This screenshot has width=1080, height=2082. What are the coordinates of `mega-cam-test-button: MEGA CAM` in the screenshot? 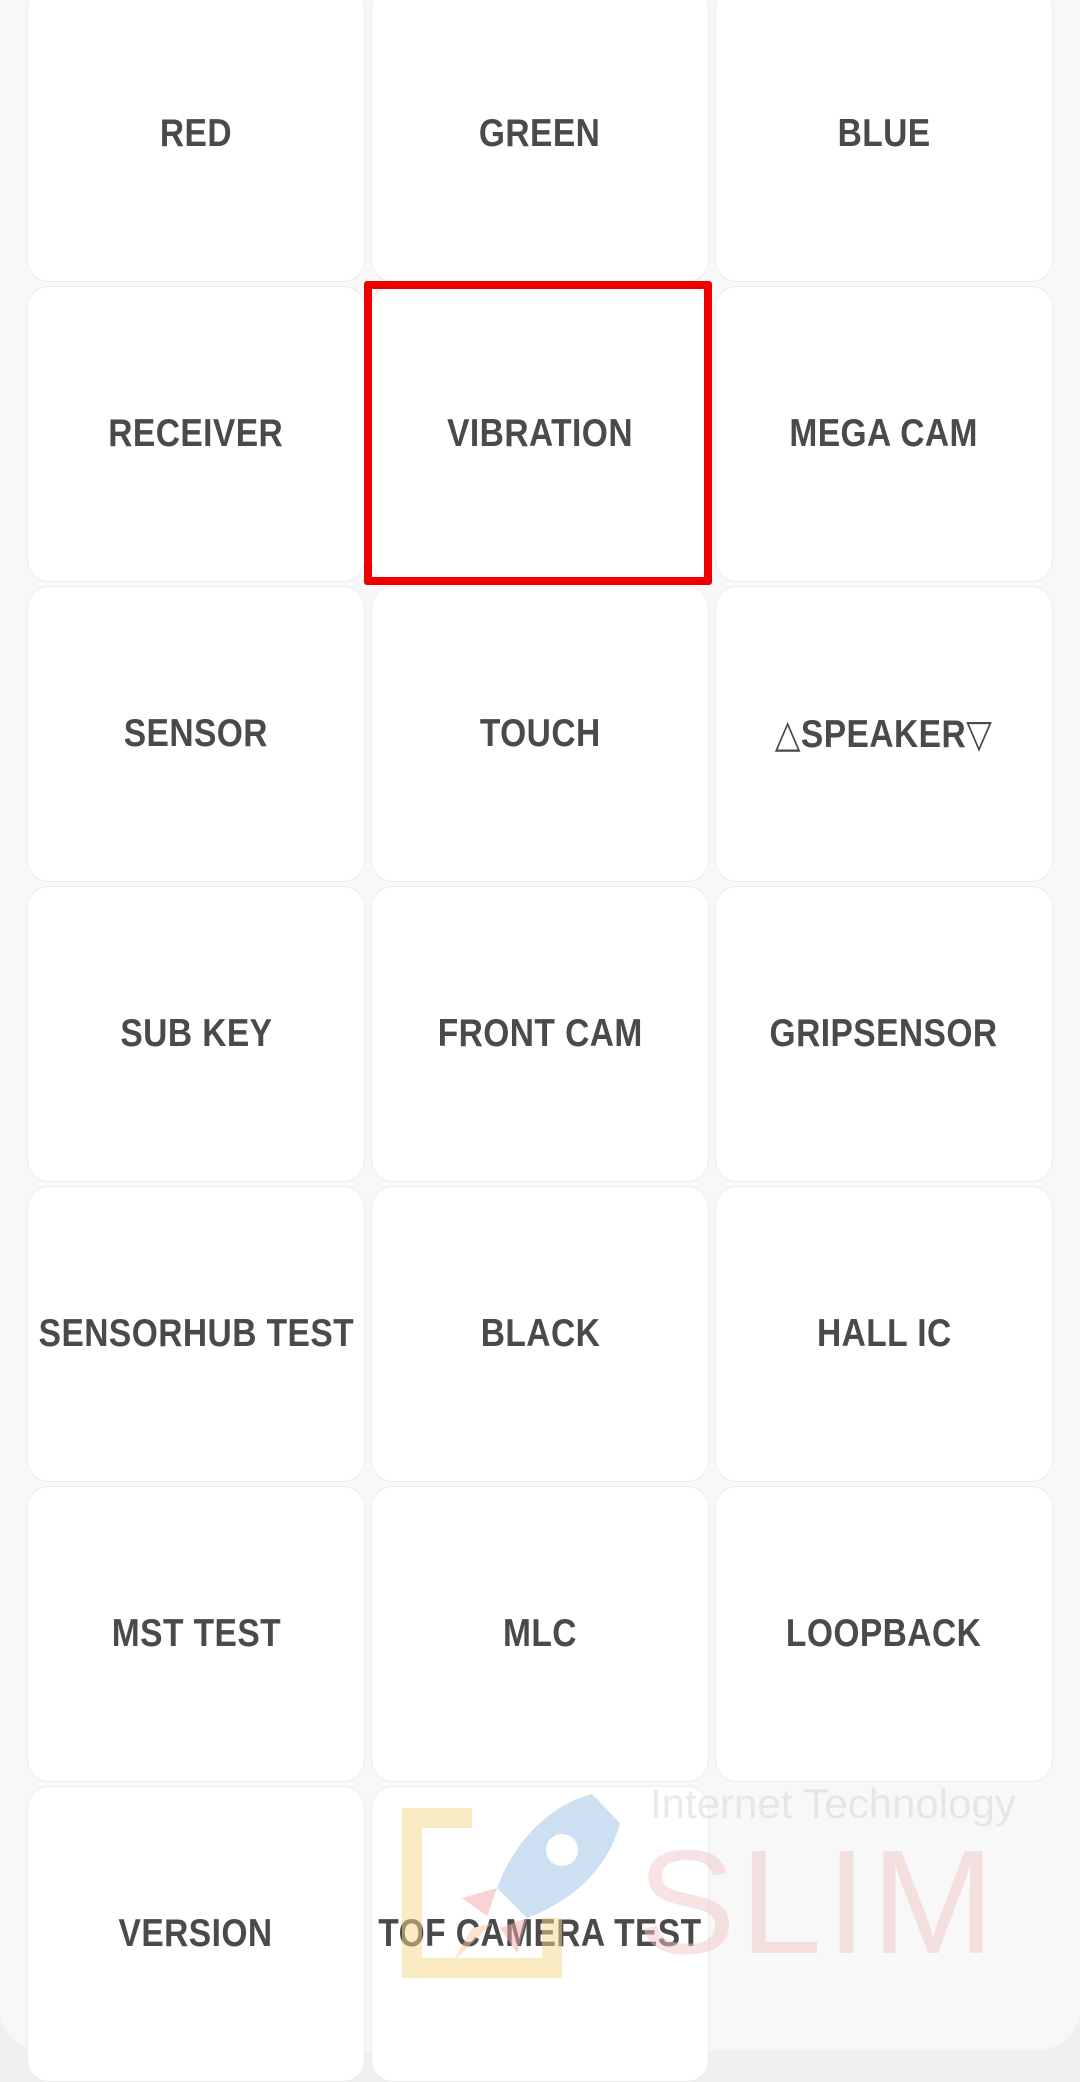 It's located at (884, 434).